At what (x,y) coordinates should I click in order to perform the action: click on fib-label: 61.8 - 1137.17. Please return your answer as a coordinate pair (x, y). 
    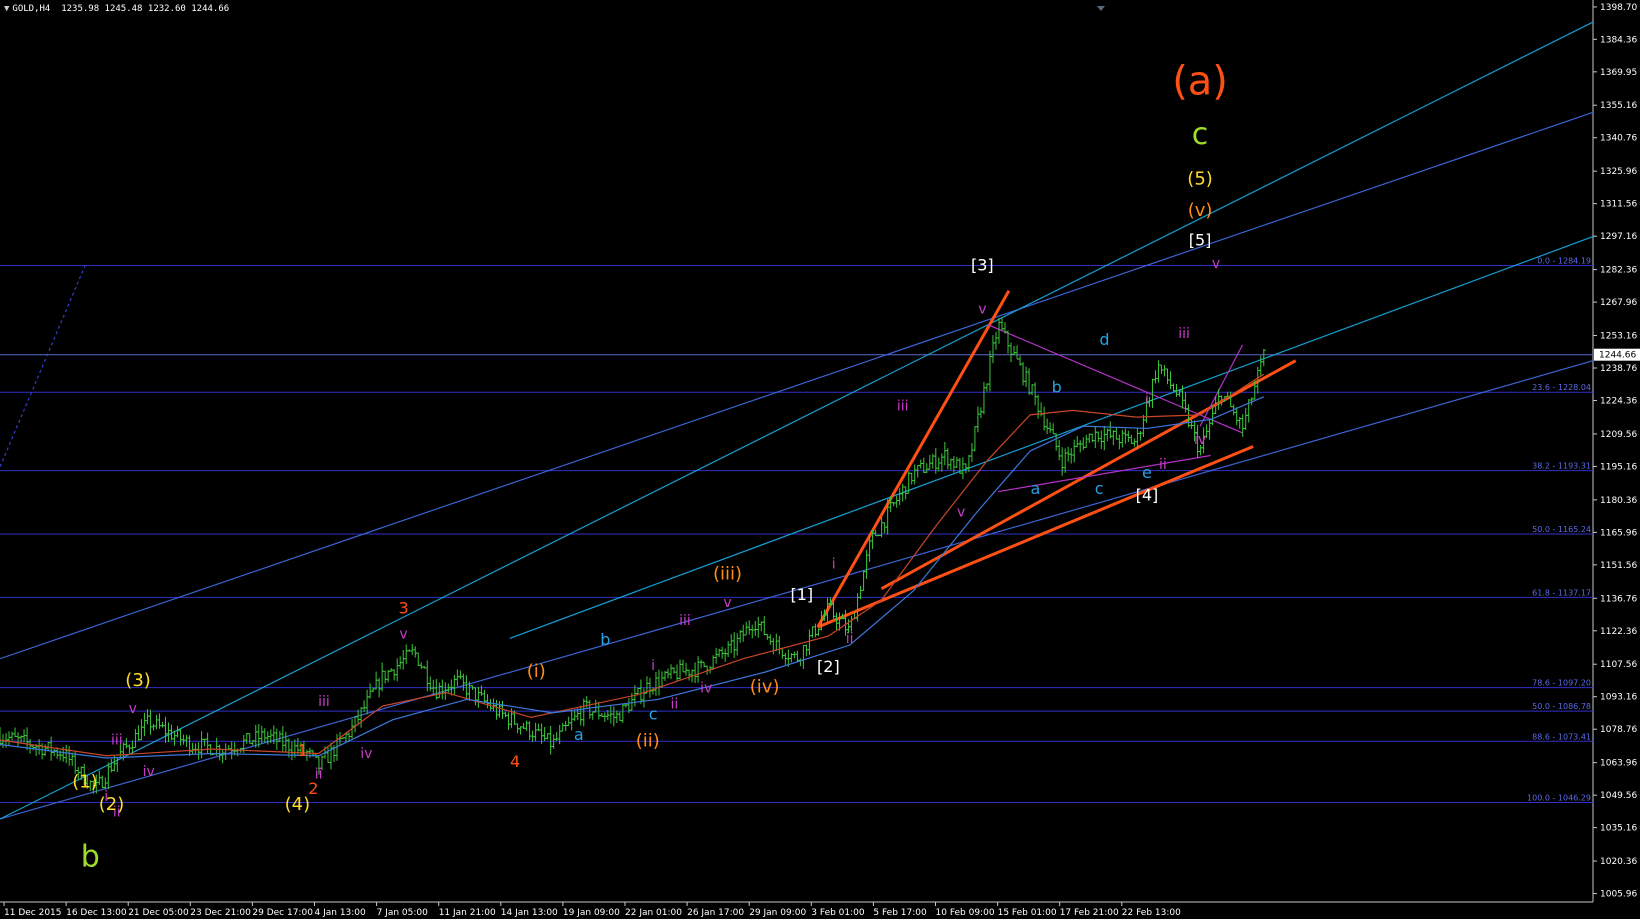
    Looking at the image, I should click on (1561, 592).